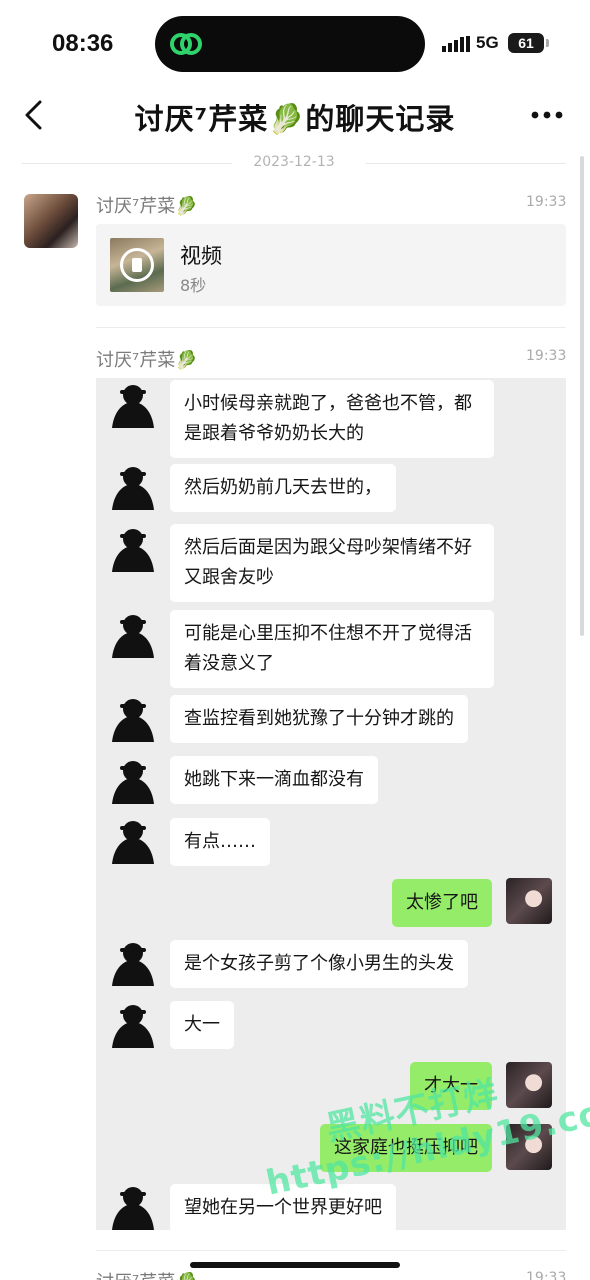 This screenshot has height=1280, width=590. I want to click on signal-icon, so click(456, 44).